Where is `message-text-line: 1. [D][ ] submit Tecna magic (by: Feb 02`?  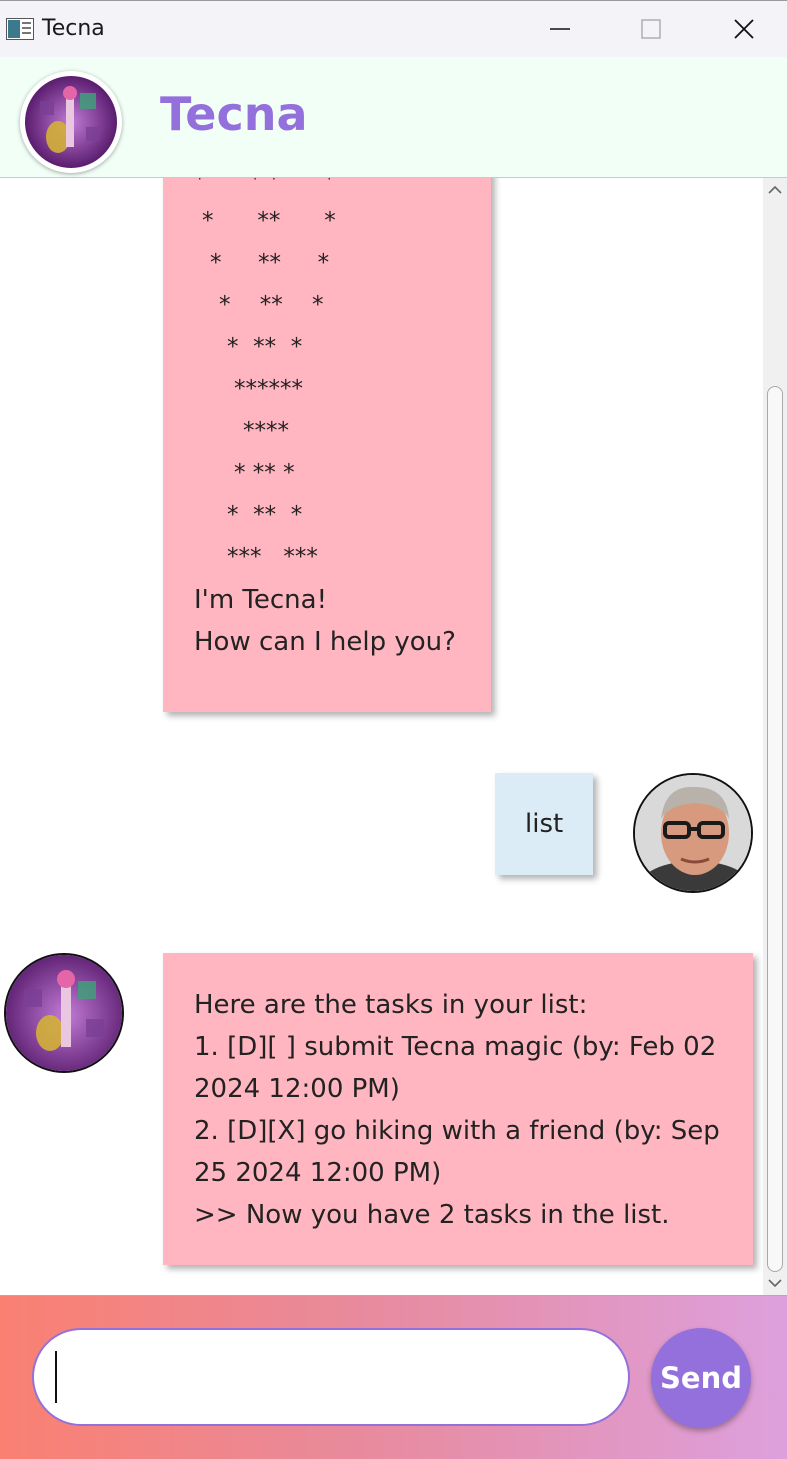
message-text-line: 1. [D][ ] submit Tecna magic (by: Feb 02 is located at coordinates (455, 1047).